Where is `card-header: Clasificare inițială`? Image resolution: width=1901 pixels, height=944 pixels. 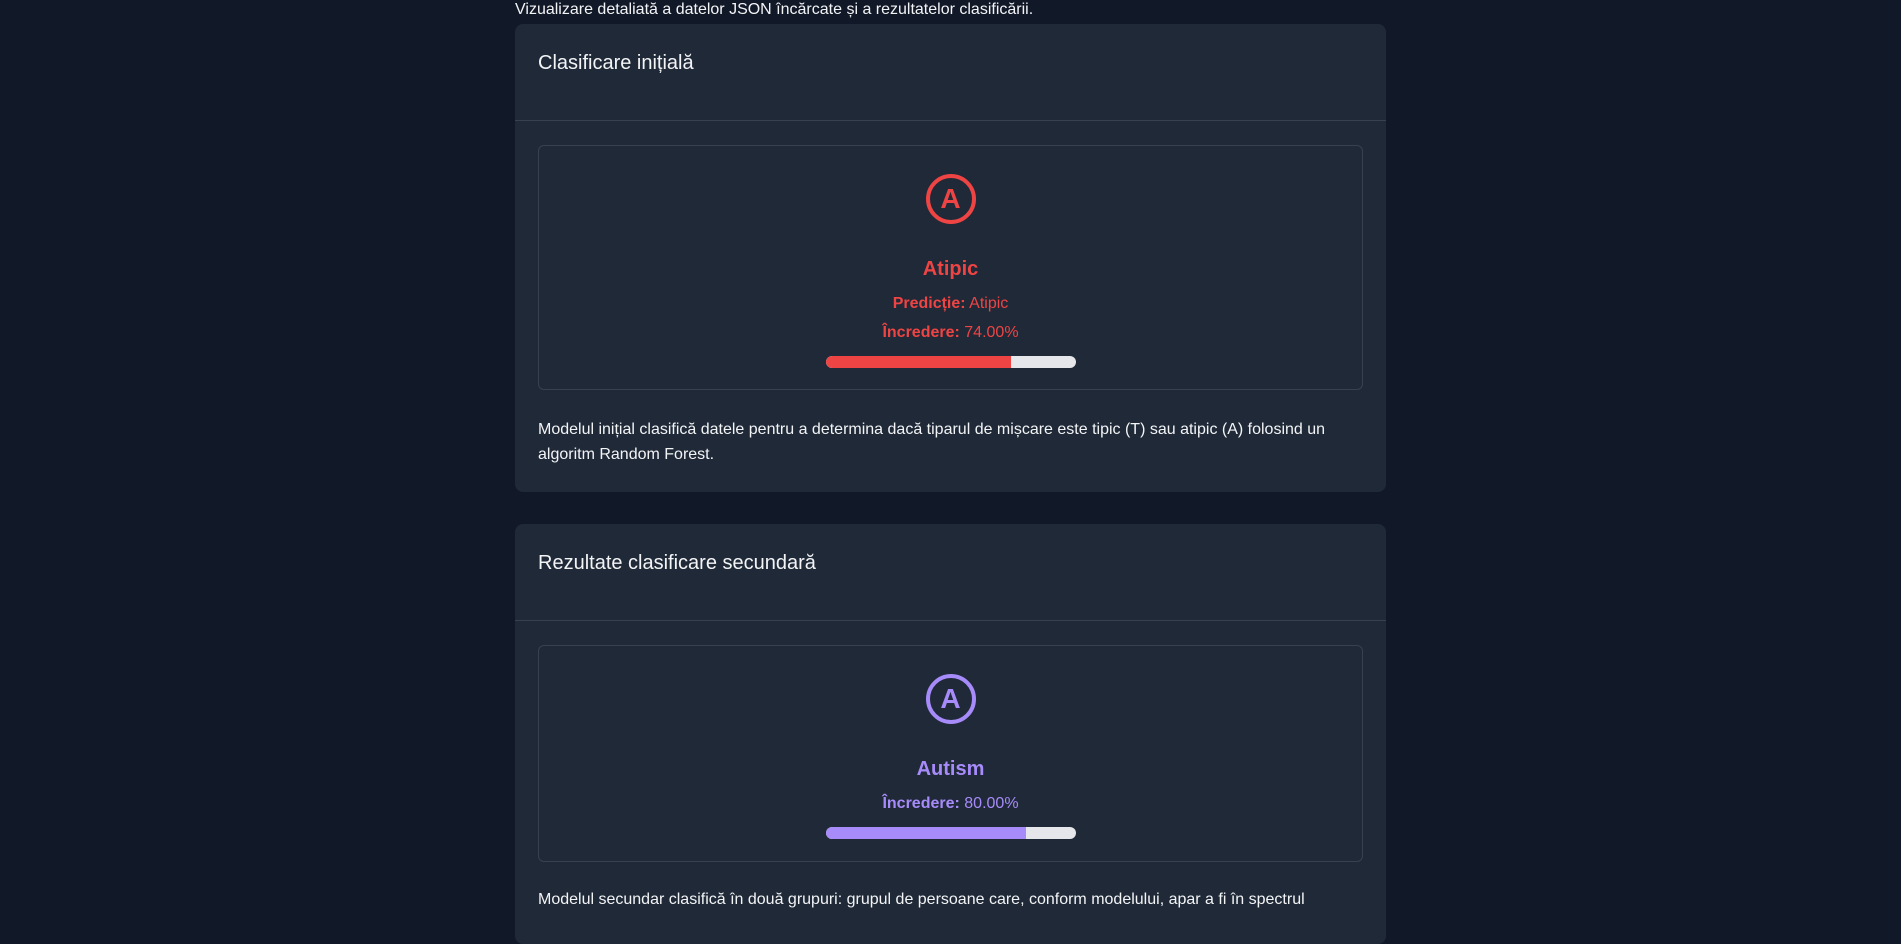
card-header: Clasificare inițială is located at coordinates (950, 72).